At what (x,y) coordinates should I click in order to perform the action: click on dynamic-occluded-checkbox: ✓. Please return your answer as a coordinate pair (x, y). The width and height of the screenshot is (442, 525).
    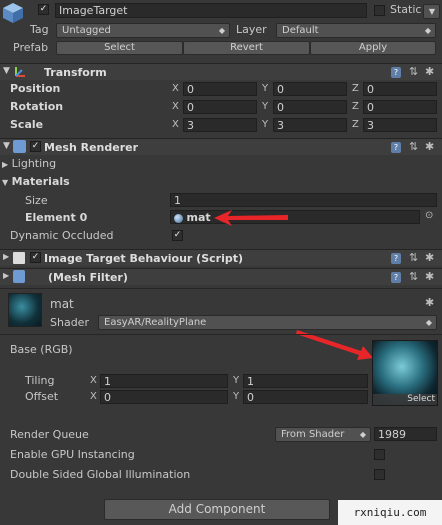
    Looking at the image, I should click on (177, 235).